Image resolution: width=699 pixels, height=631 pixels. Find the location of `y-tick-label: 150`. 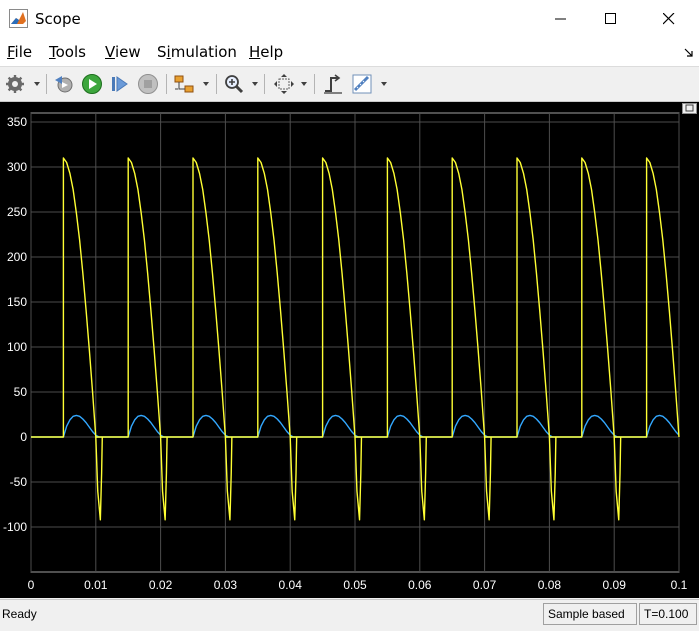

y-tick-label: 150 is located at coordinates (17, 302).